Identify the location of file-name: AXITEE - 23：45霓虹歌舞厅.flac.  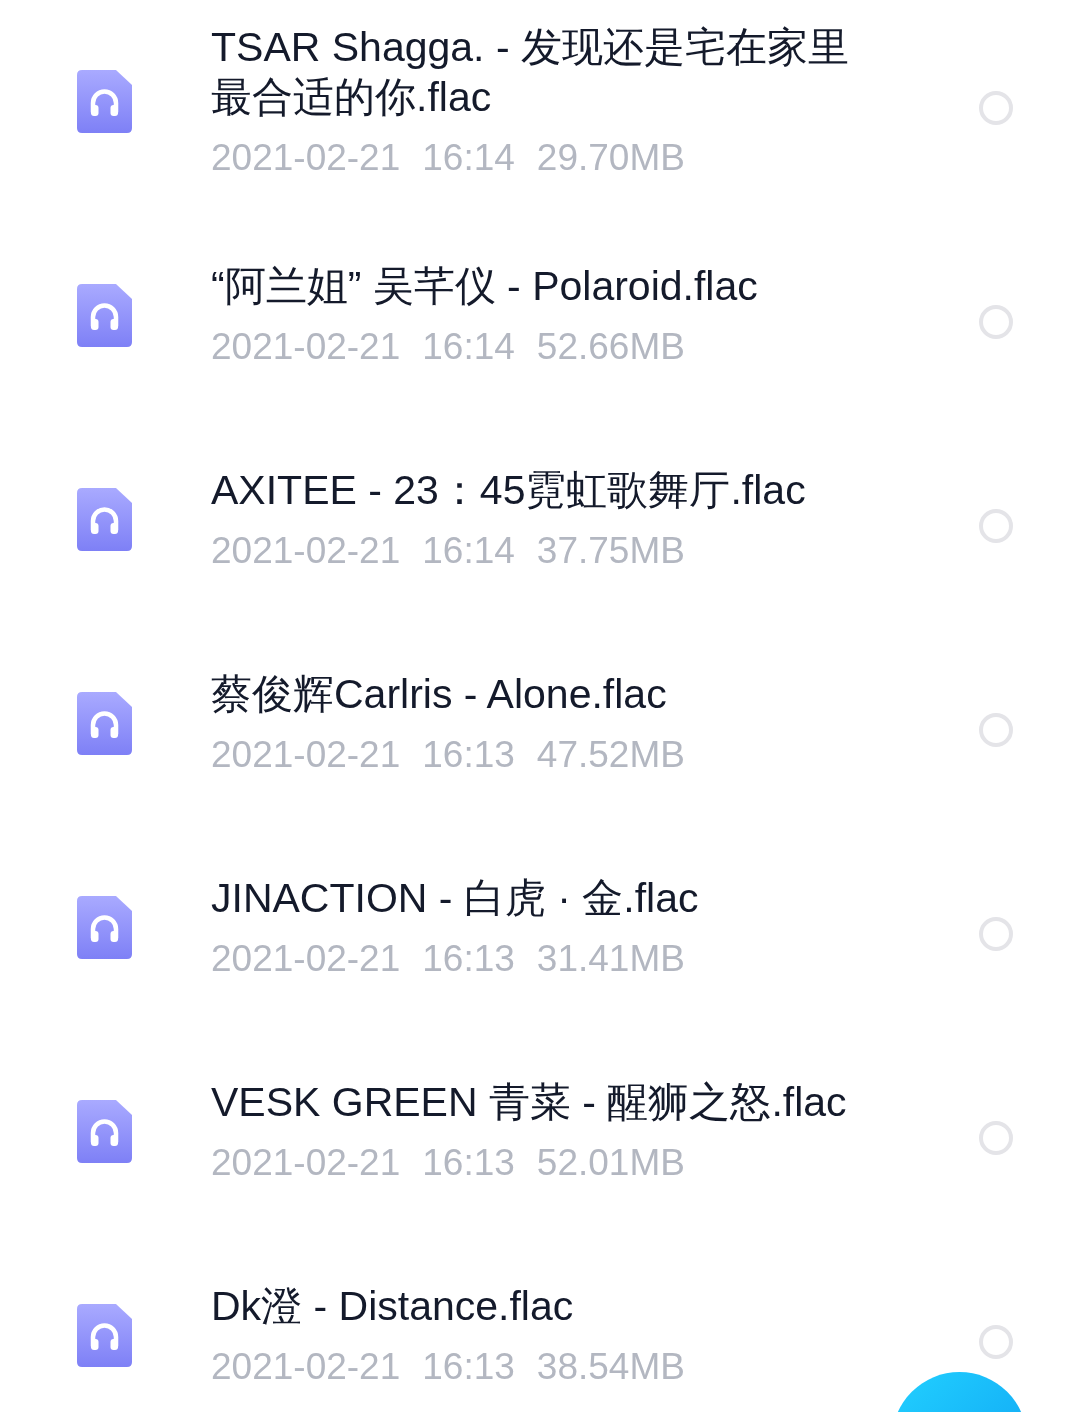
(508, 490).